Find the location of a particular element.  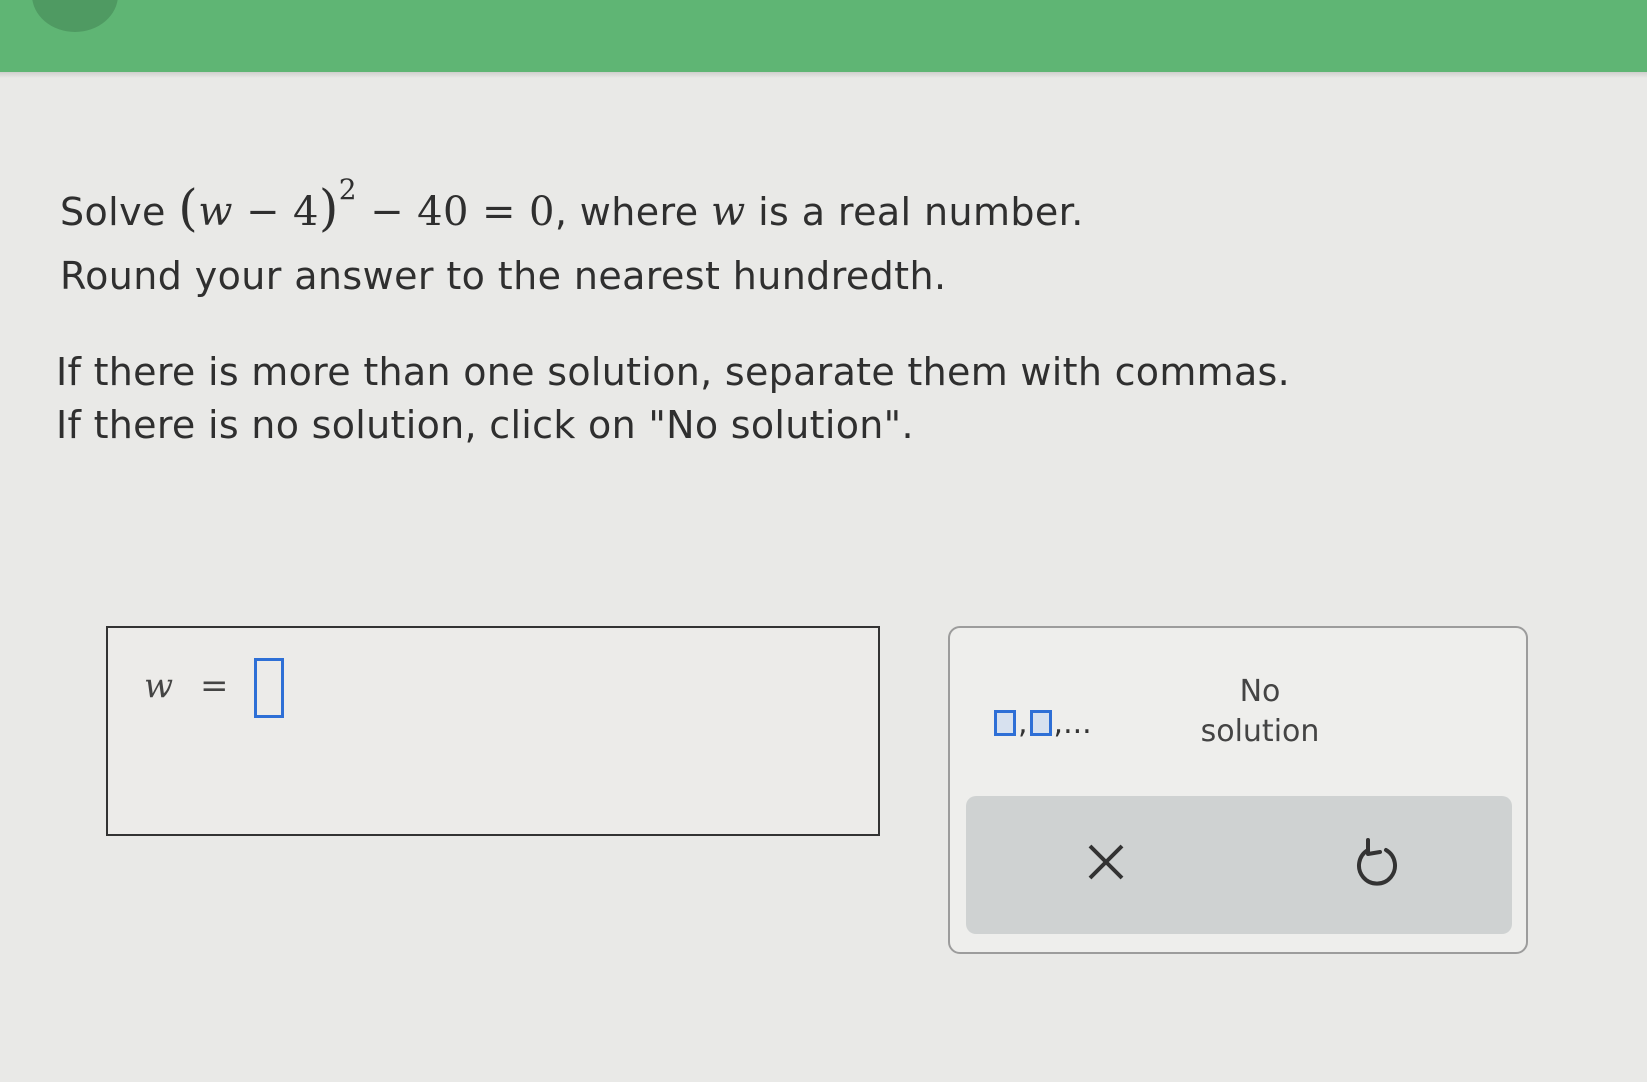

equation-left-paren: ( is located at coordinates (188, 208).